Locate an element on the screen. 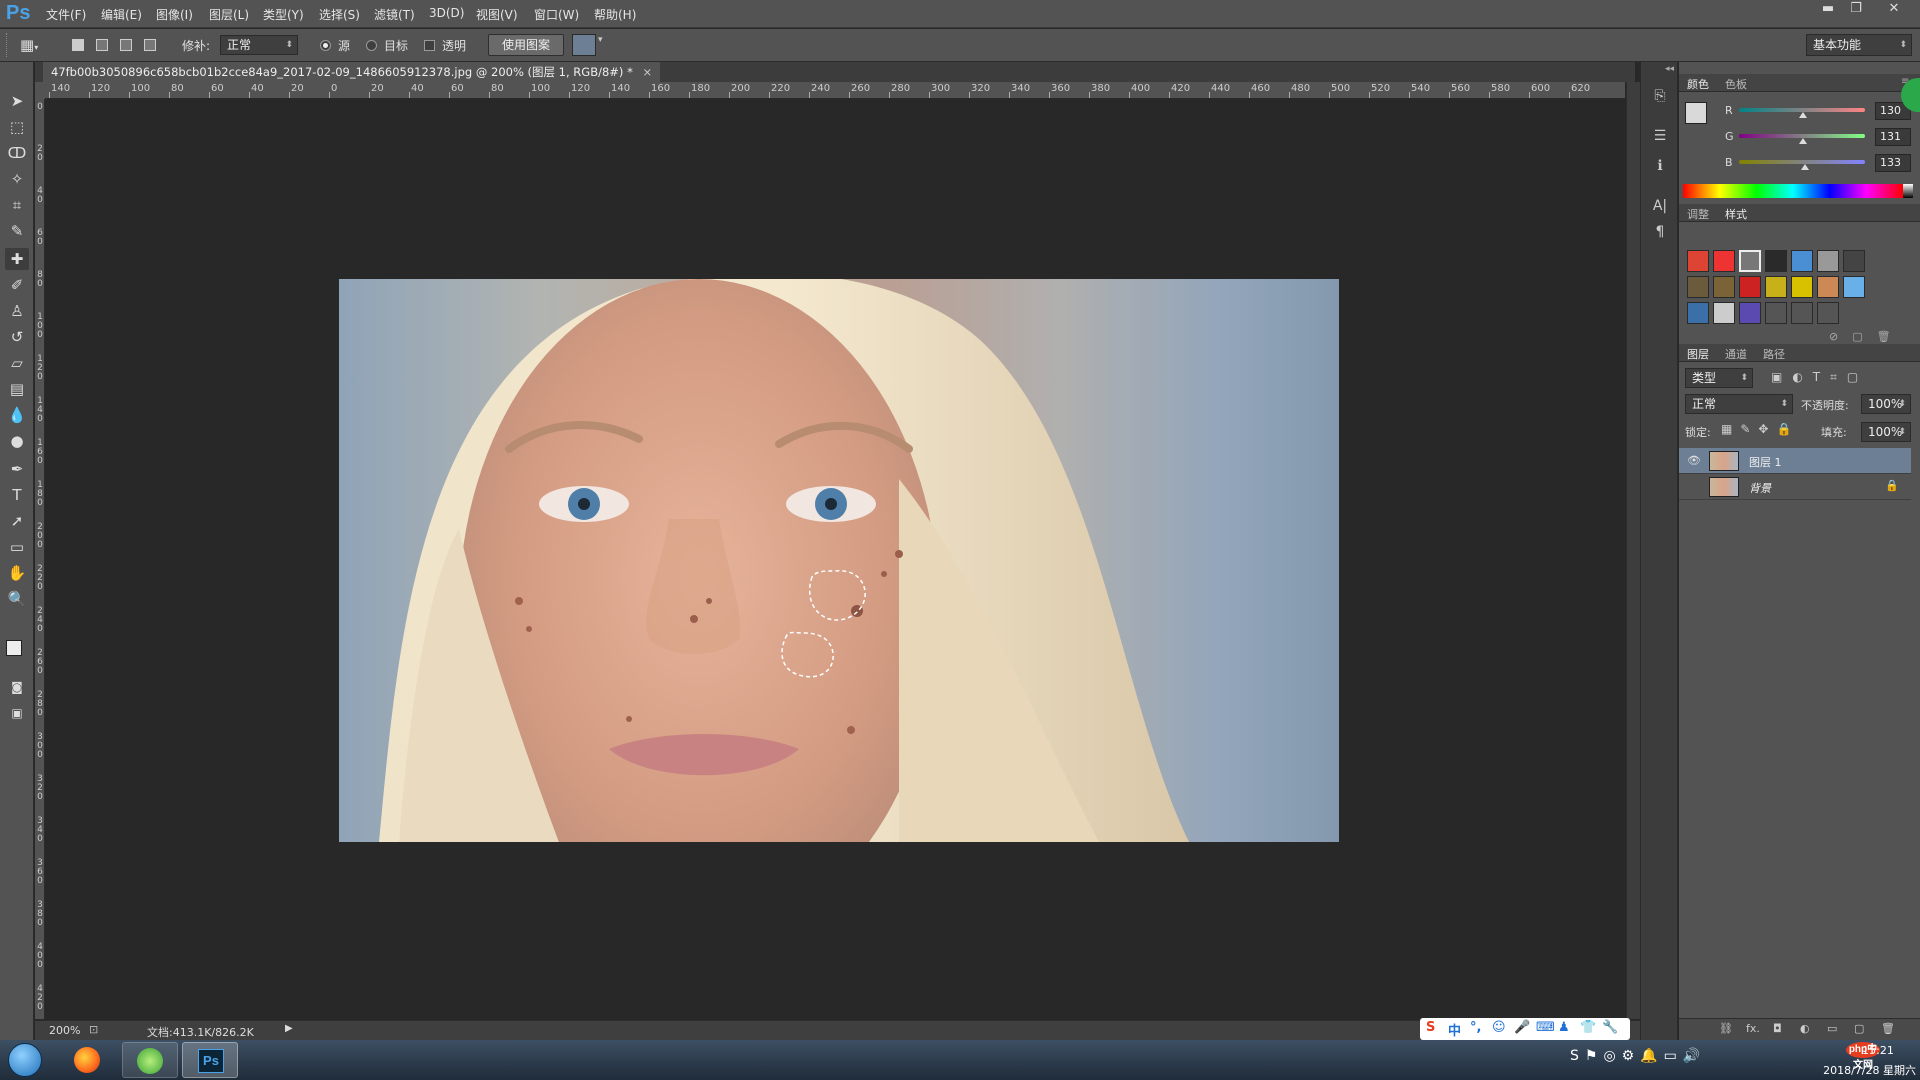 The height and width of the screenshot is (1080, 1920). path-selection-tool-icon: ➚ is located at coordinates (17, 521).